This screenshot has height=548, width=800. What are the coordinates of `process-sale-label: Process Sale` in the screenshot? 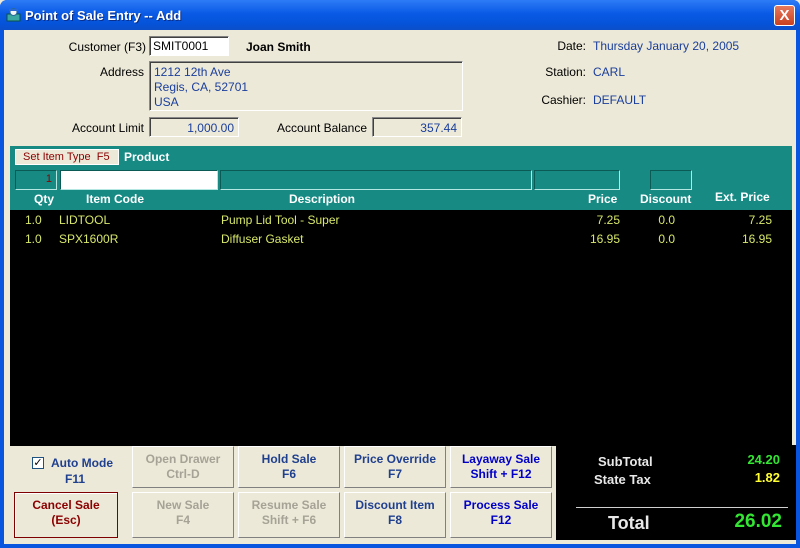 It's located at (501, 505).